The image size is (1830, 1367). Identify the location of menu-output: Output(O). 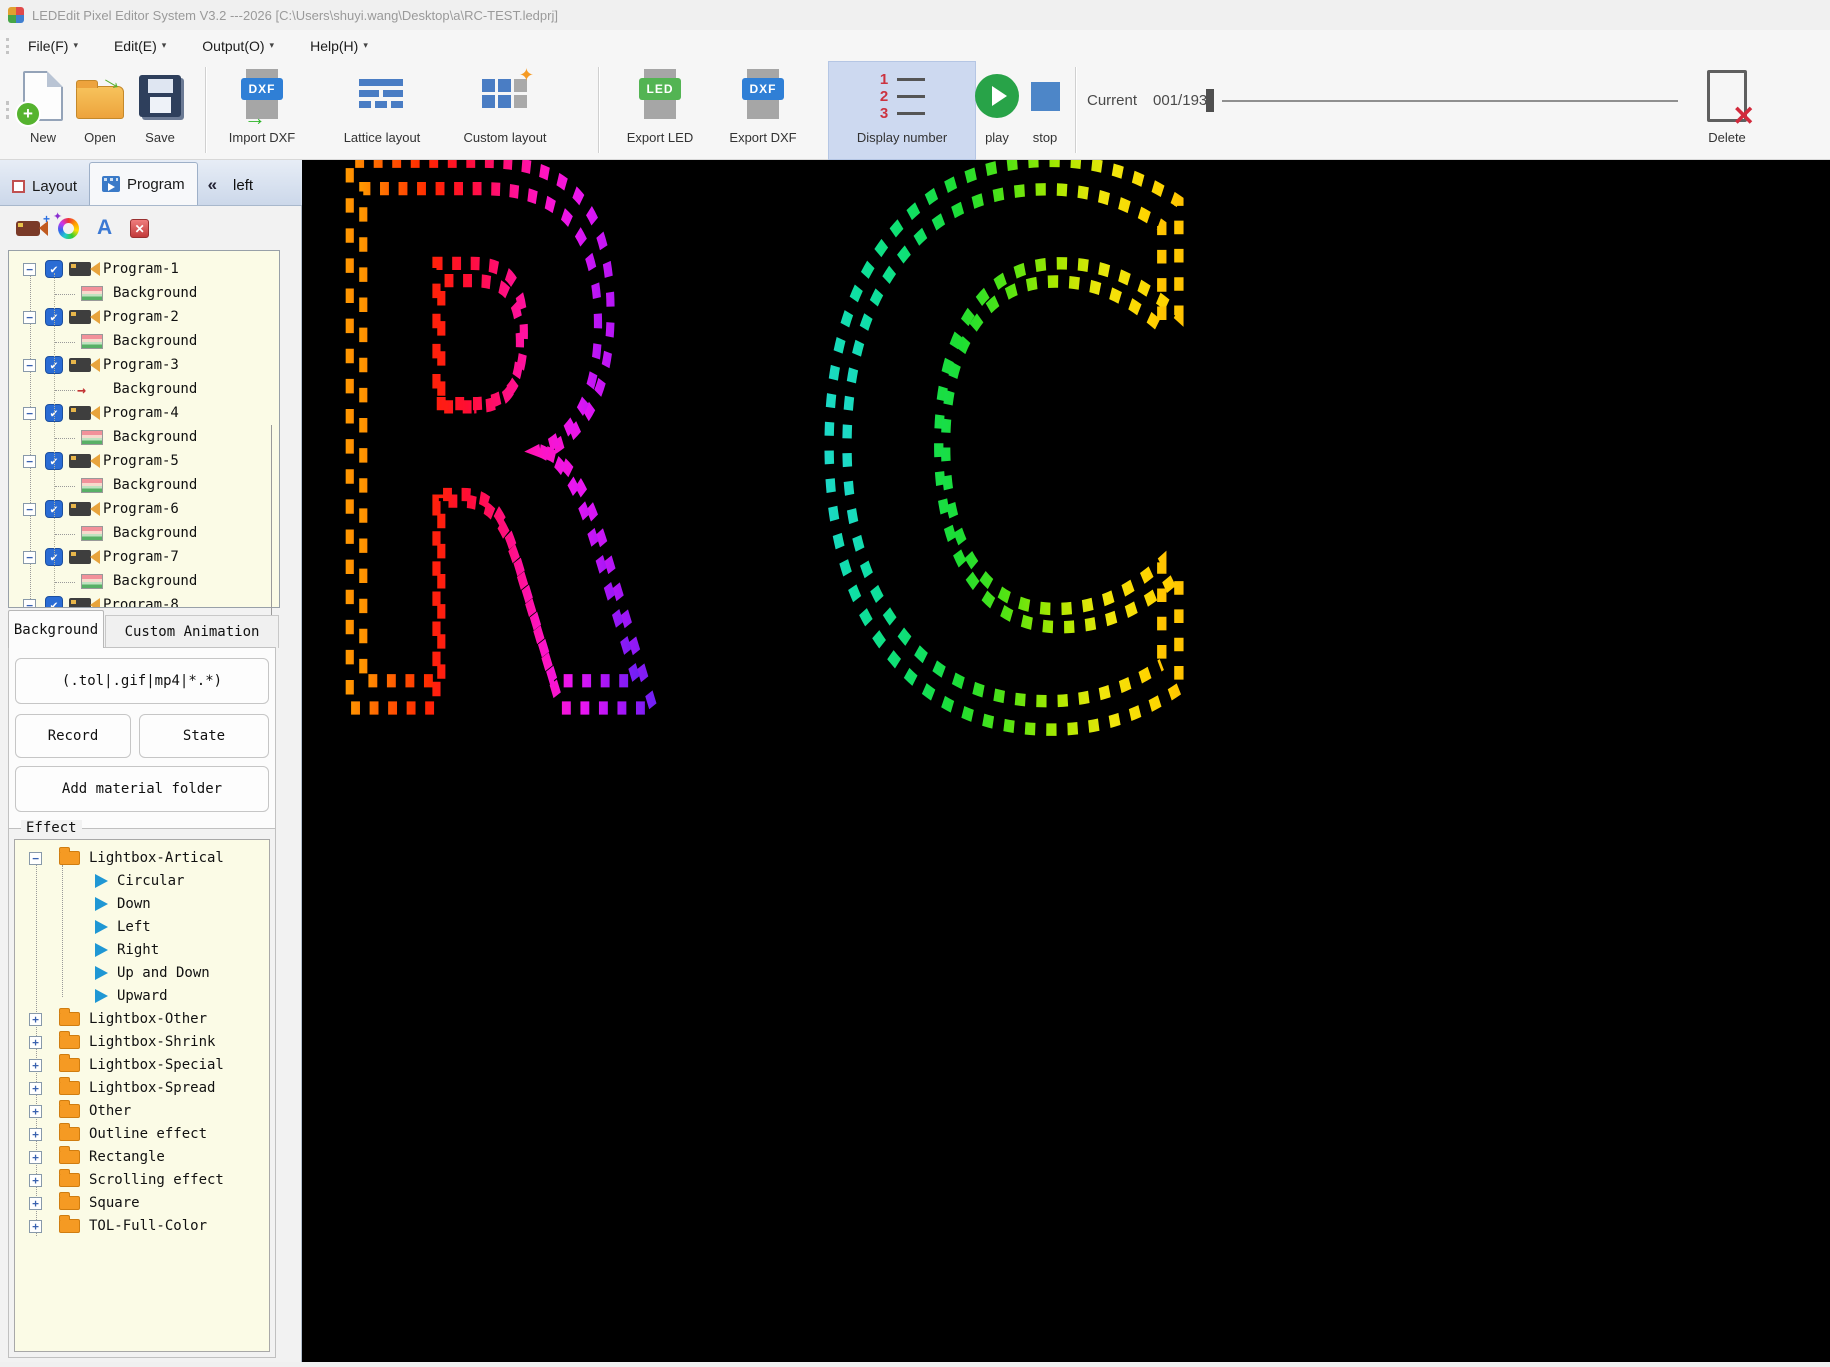
(238, 46).